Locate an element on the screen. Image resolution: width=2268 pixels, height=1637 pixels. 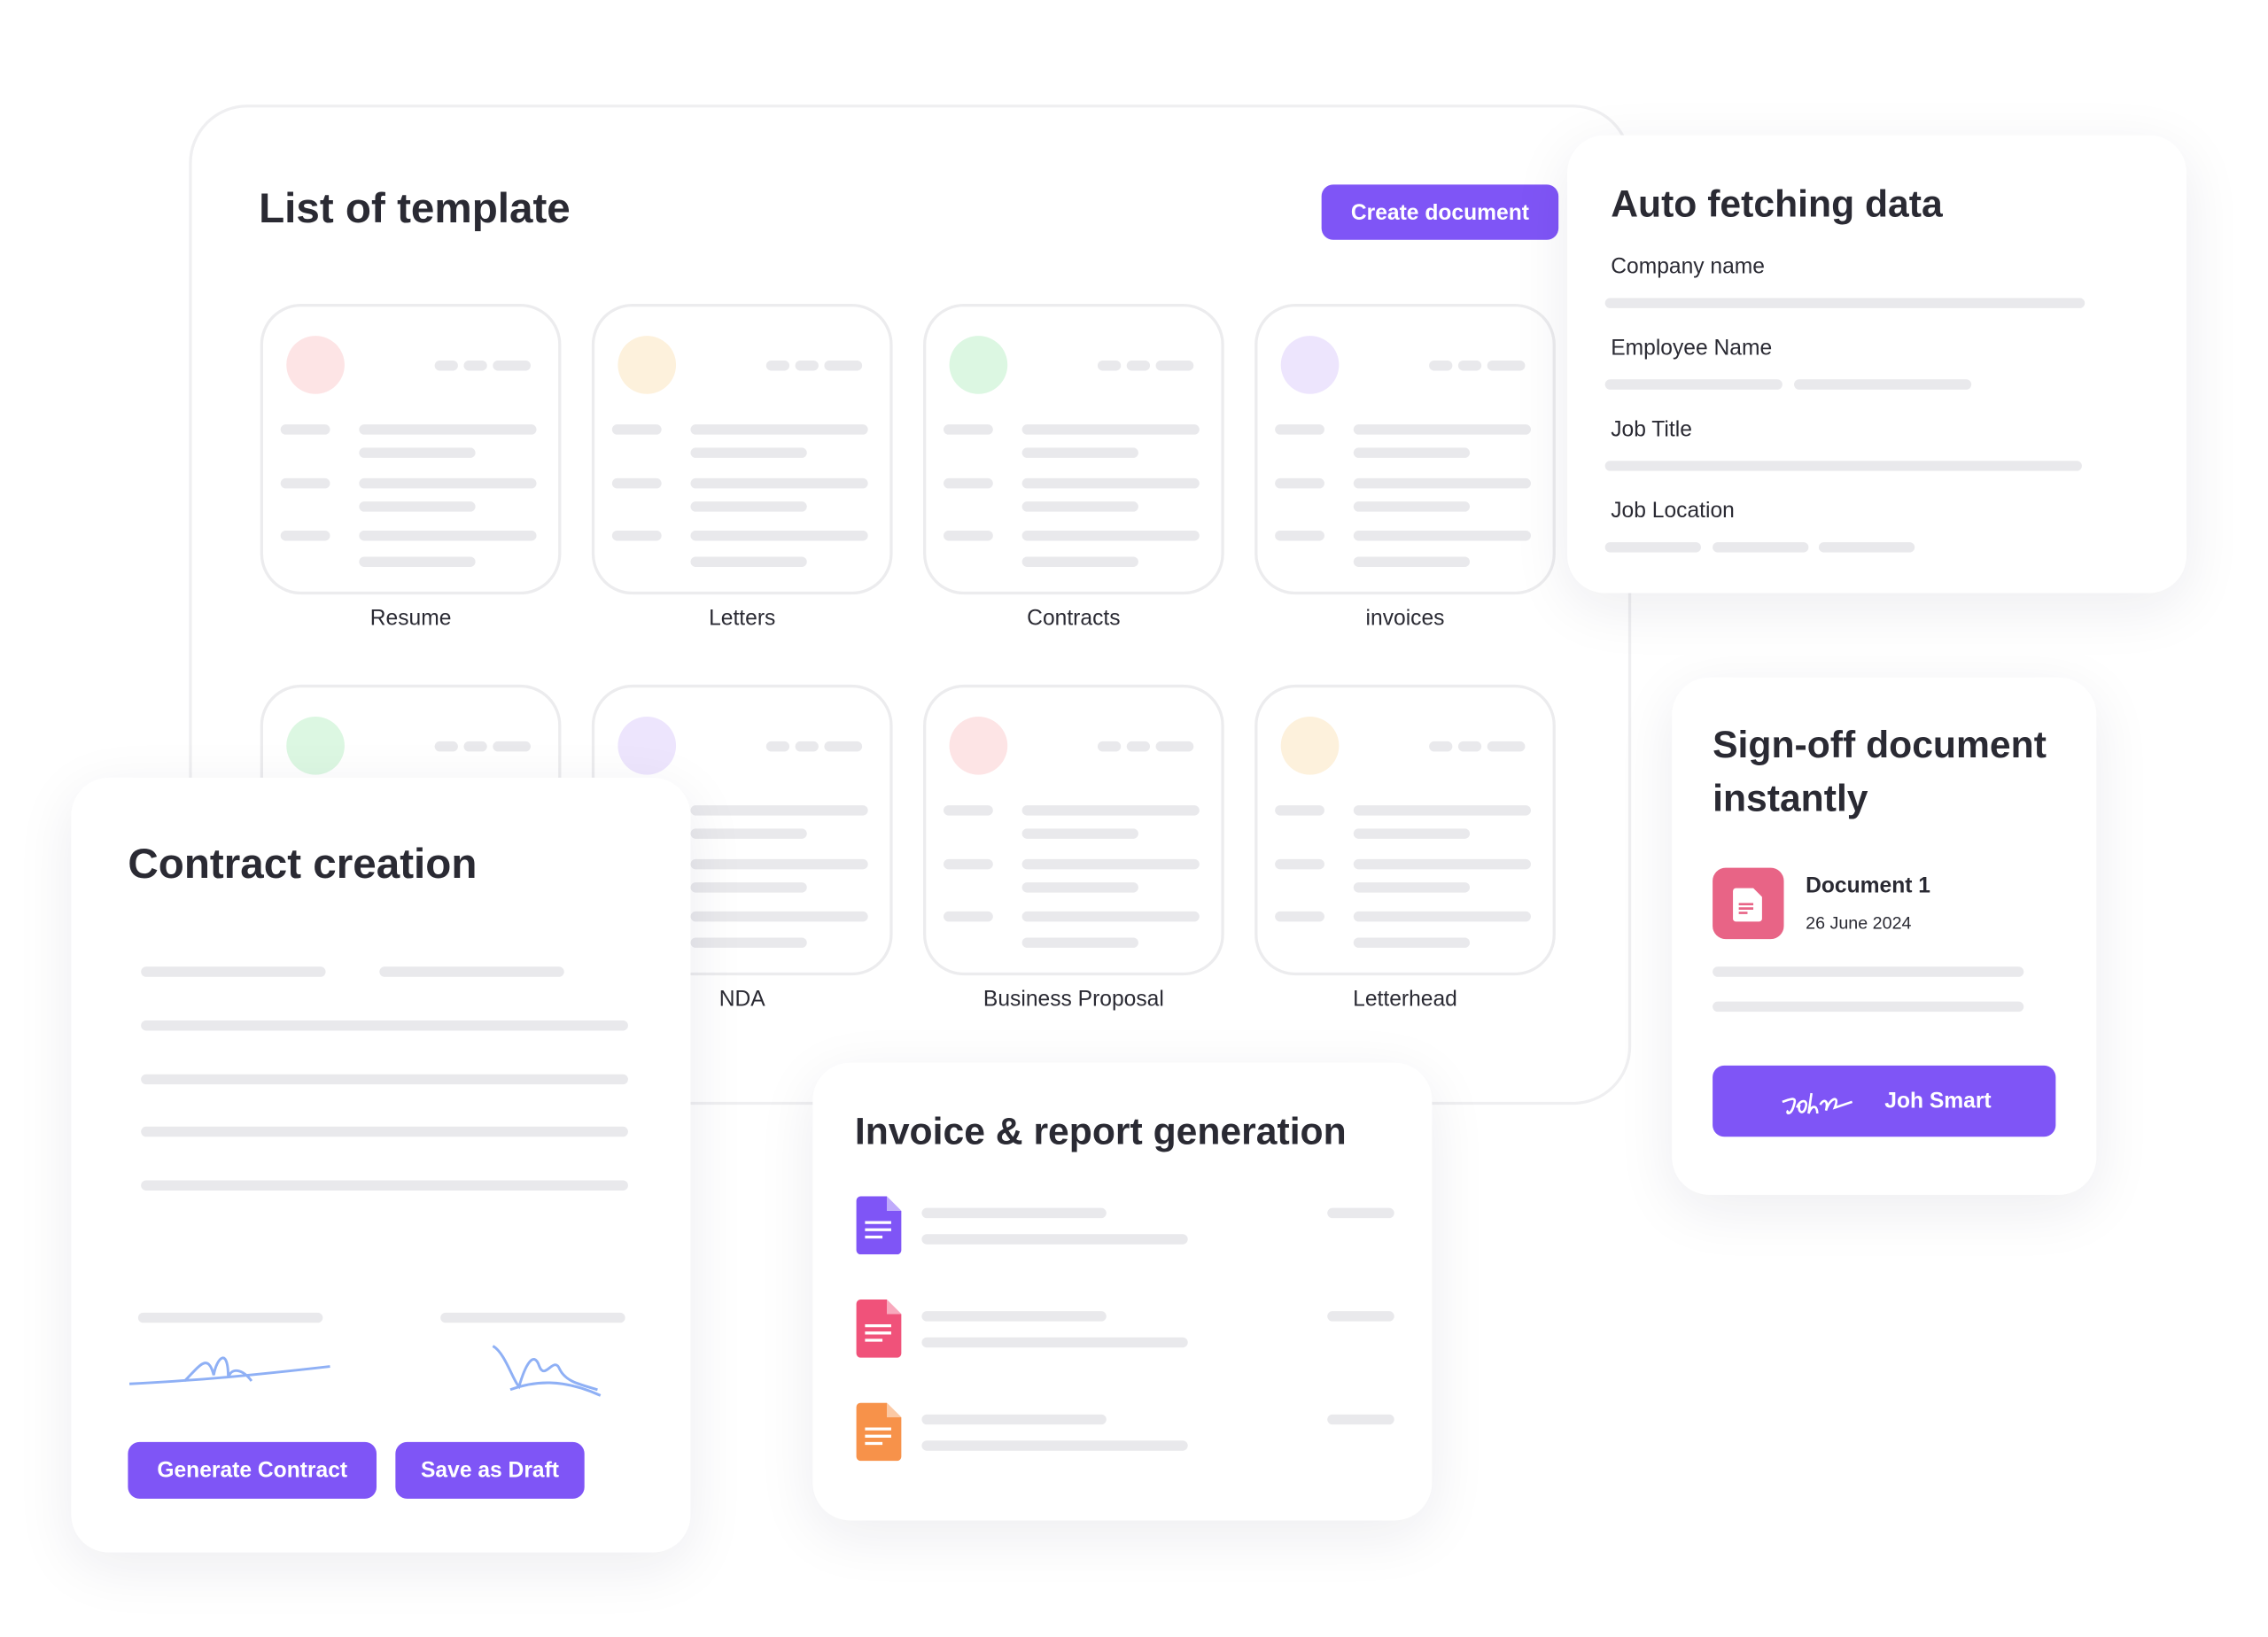
signature-left is located at coordinates (229, 1370).